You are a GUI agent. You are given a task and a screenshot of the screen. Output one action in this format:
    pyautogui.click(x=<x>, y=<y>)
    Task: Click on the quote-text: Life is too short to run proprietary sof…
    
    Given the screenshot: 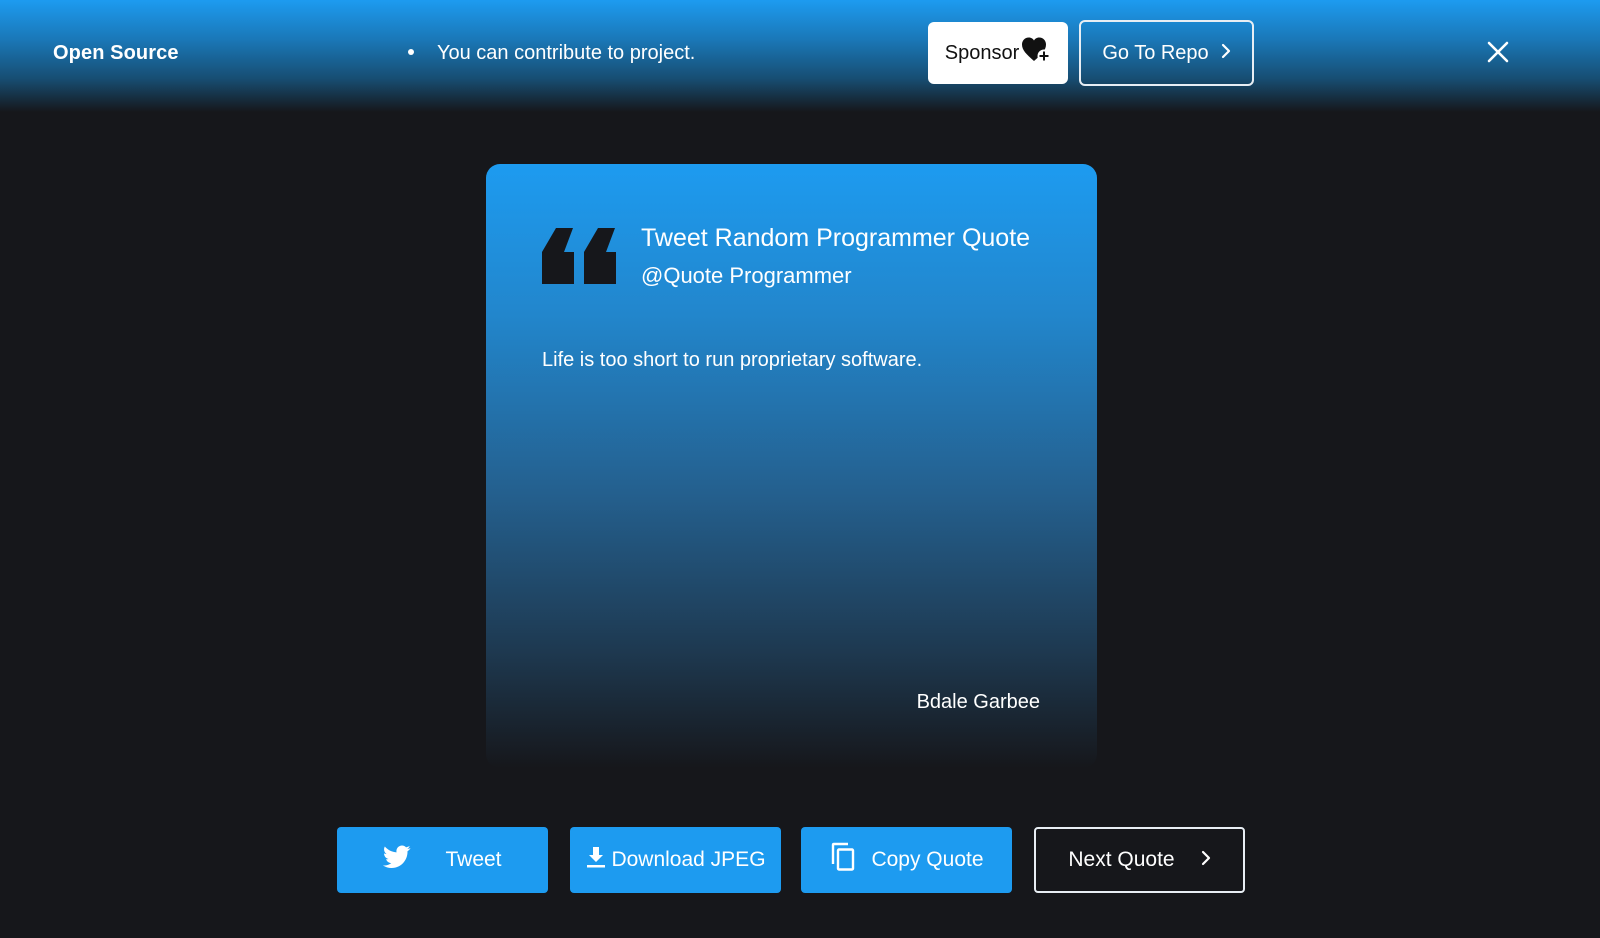 What is the action you would take?
    pyautogui.click(x=732, y=360)
    